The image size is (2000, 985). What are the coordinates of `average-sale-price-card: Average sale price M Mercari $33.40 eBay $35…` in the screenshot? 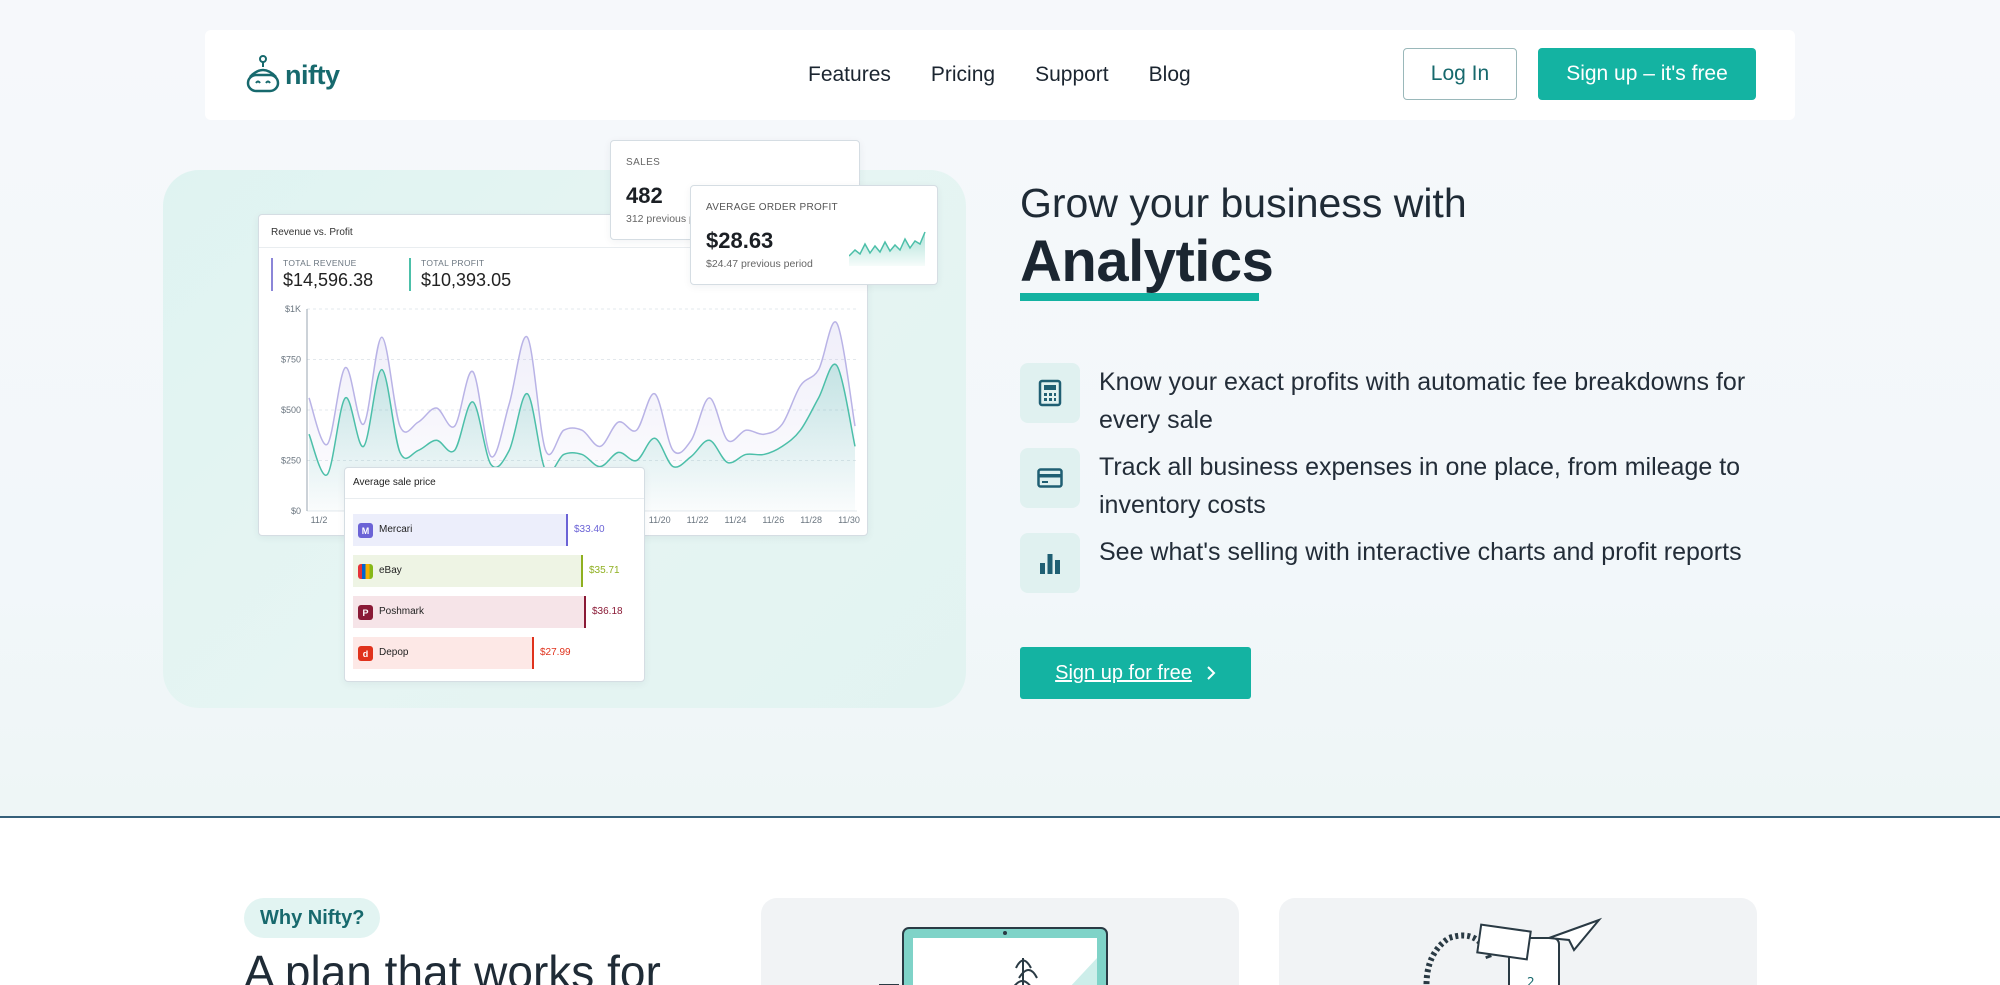 It's located at (494, 574).